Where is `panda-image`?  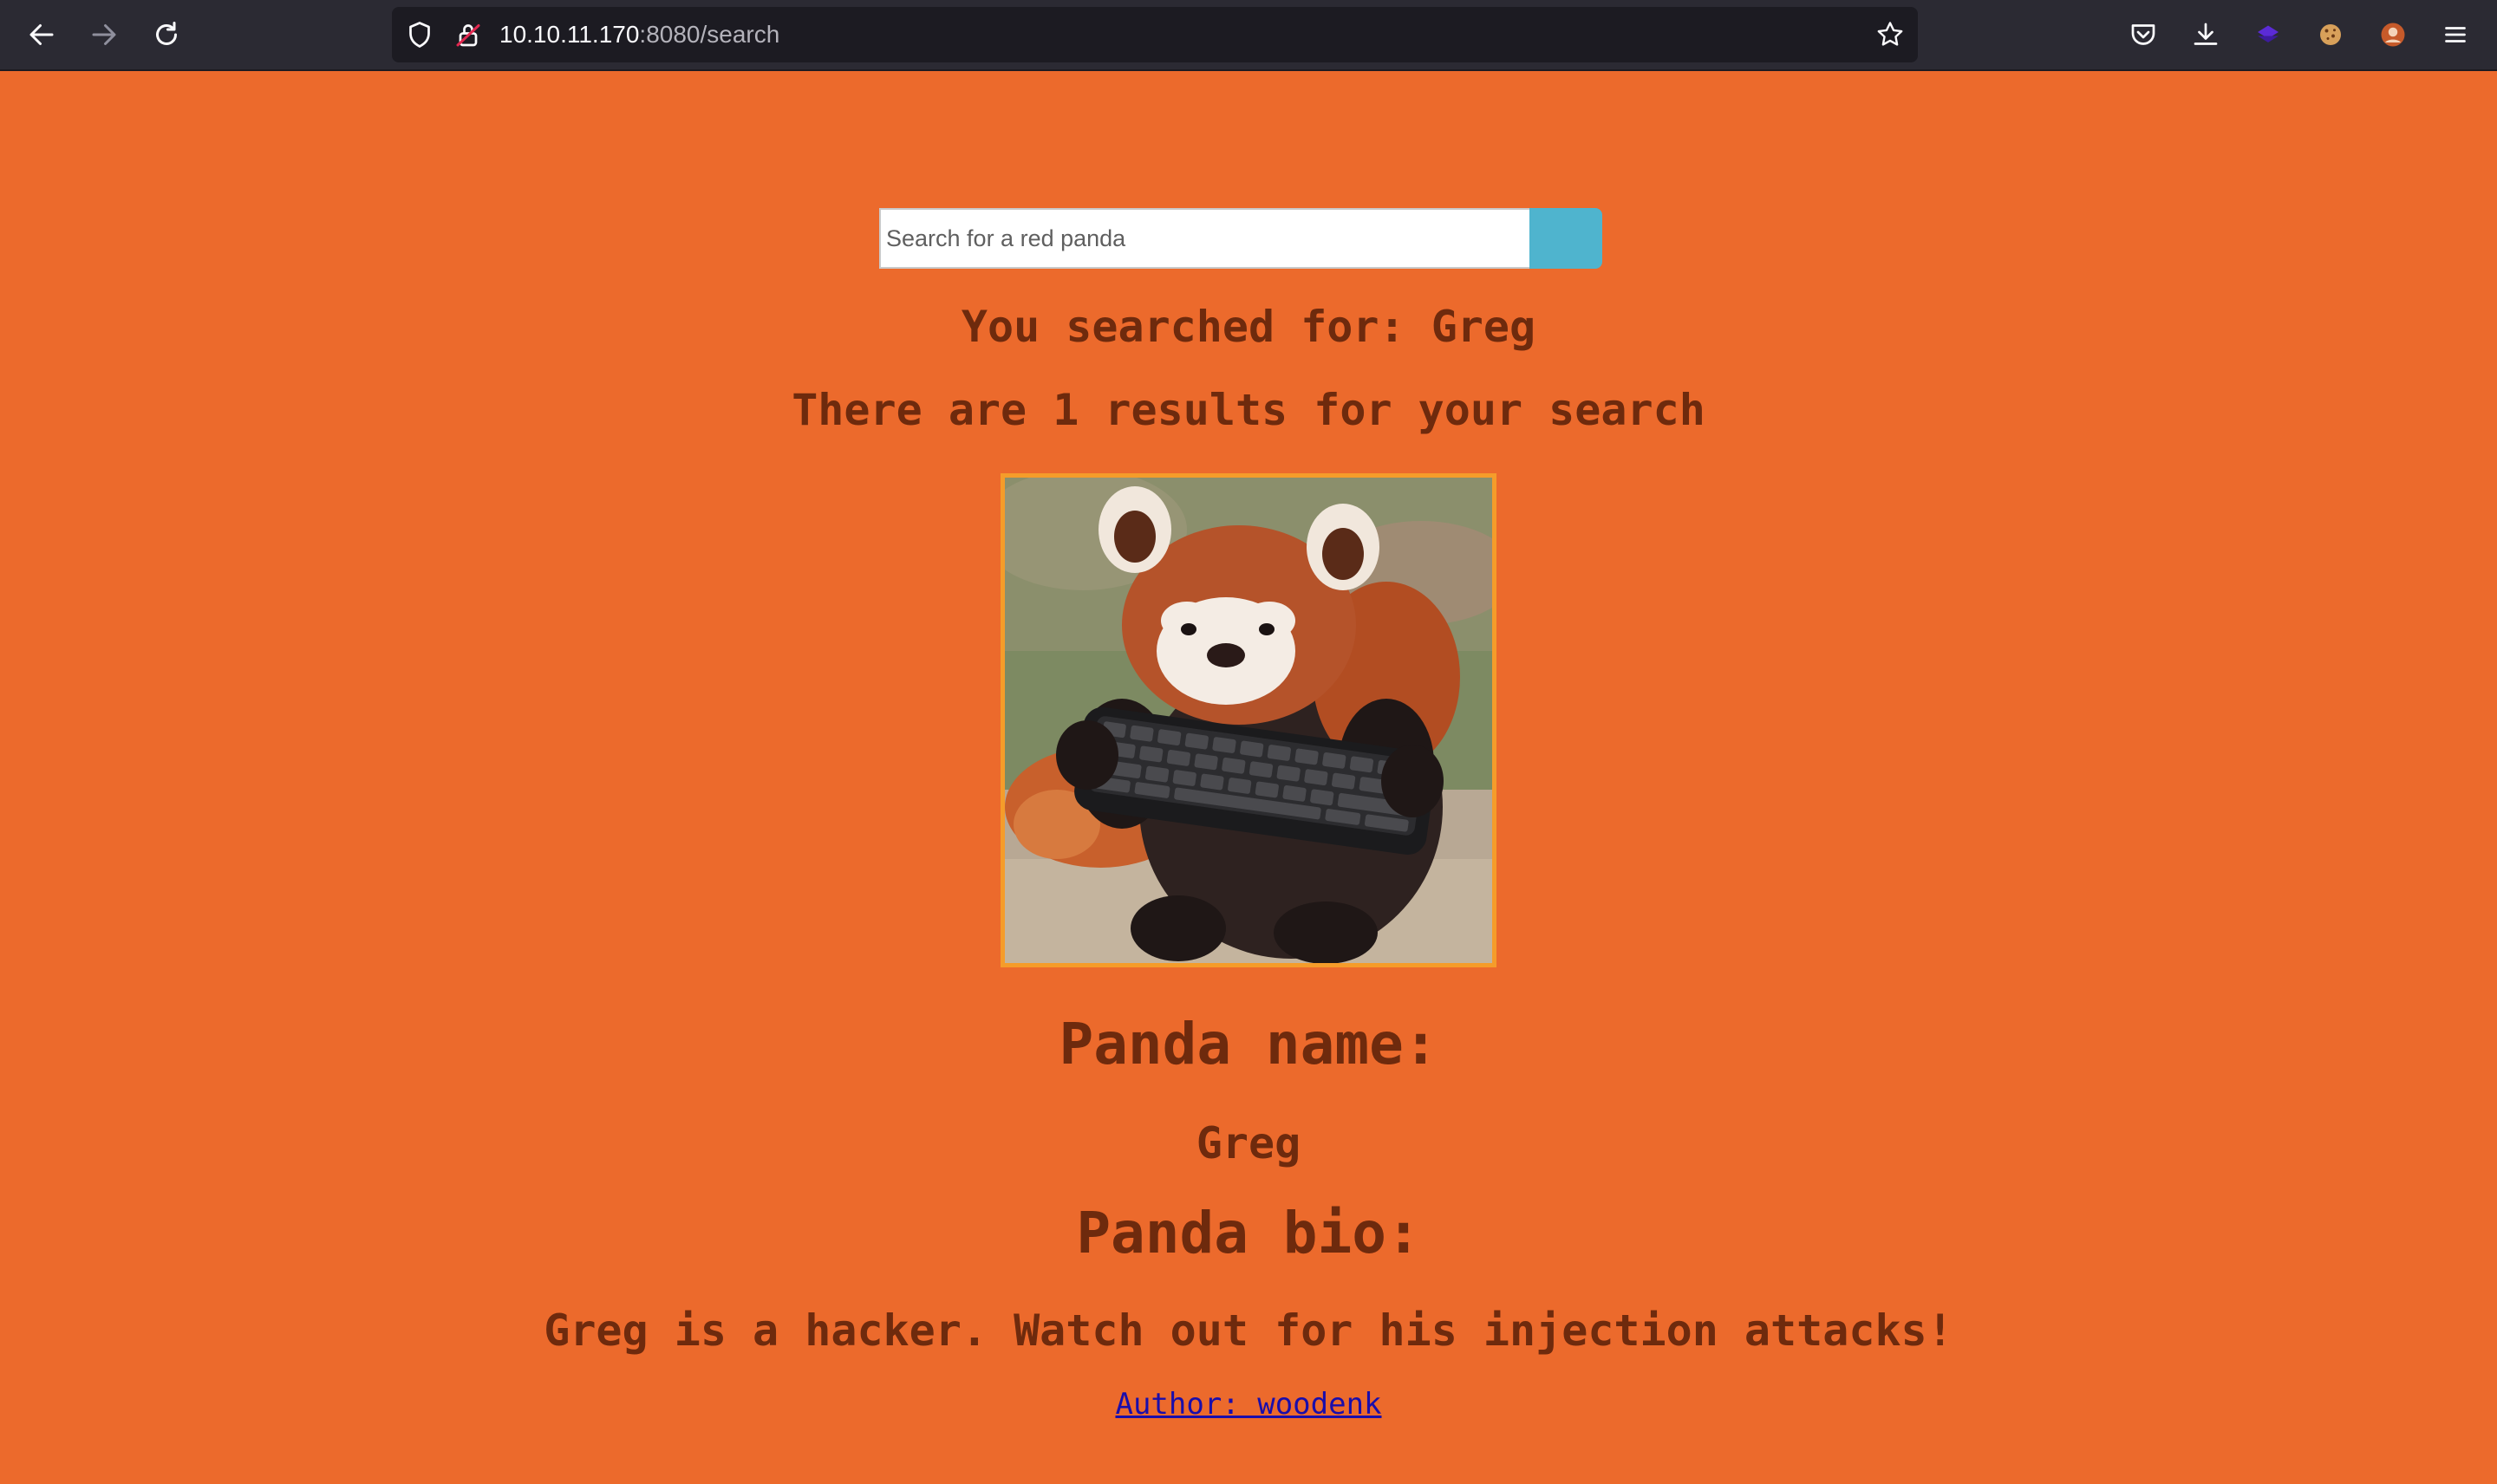 panda-image is located at coordinates (1248, 720).